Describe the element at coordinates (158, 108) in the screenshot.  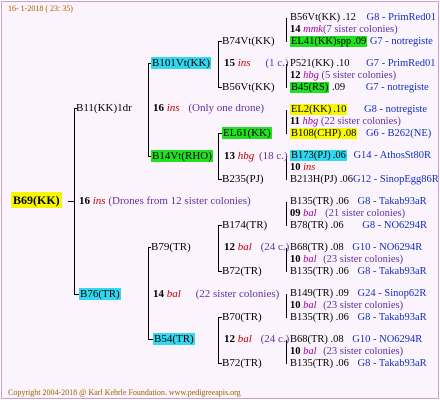
I see `upper-drone-count: 16` at that location.